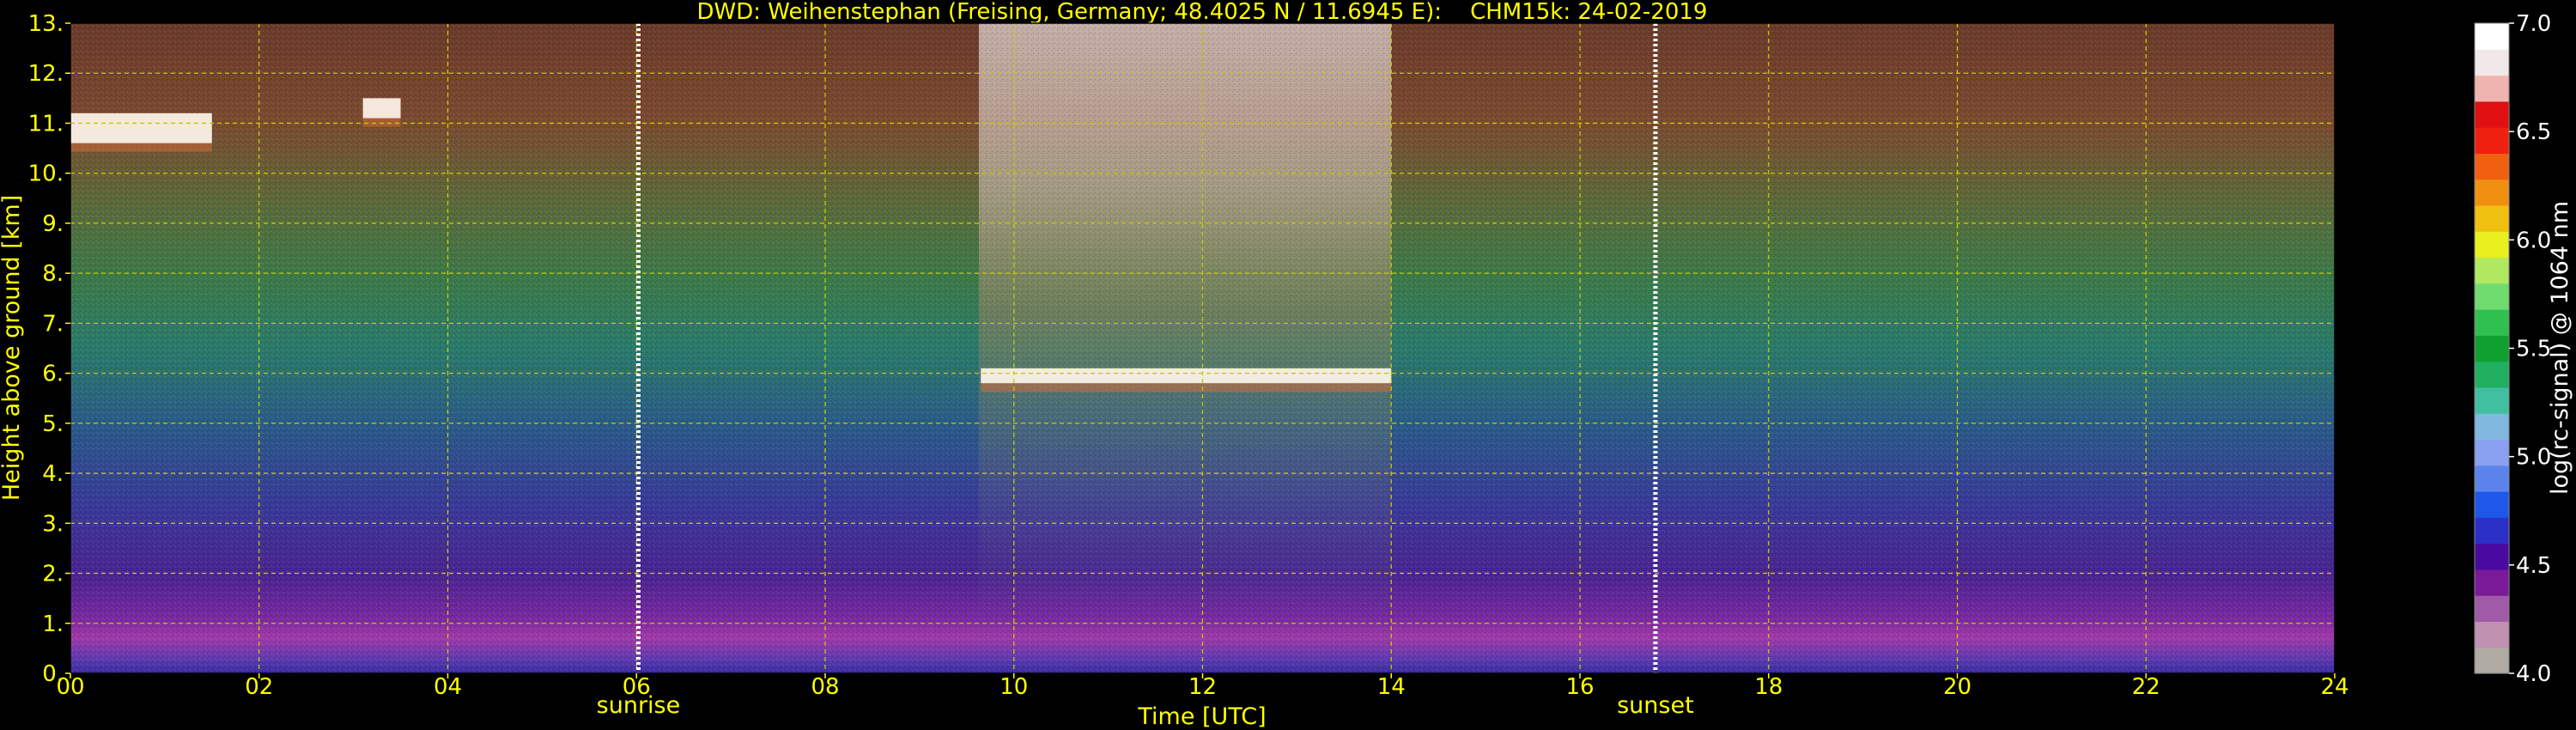  What do you see at coordinates (1957, 687) in the screenshot?
I see `x-tick-label-10: 20` at bounding box center [1957, 687].